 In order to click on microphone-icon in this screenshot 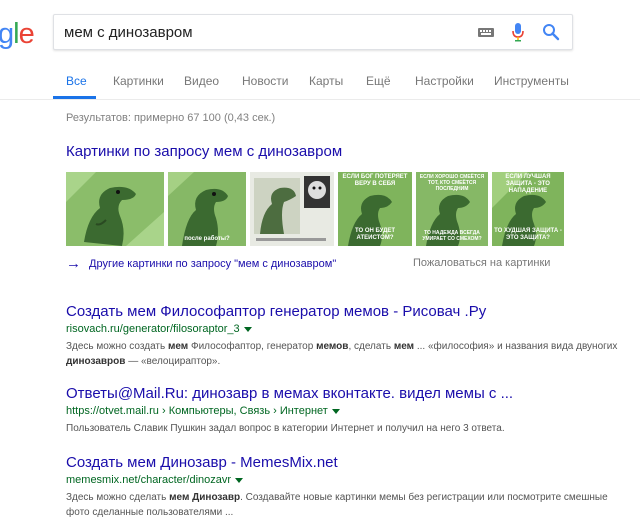, I will do `click(518, 32)`.